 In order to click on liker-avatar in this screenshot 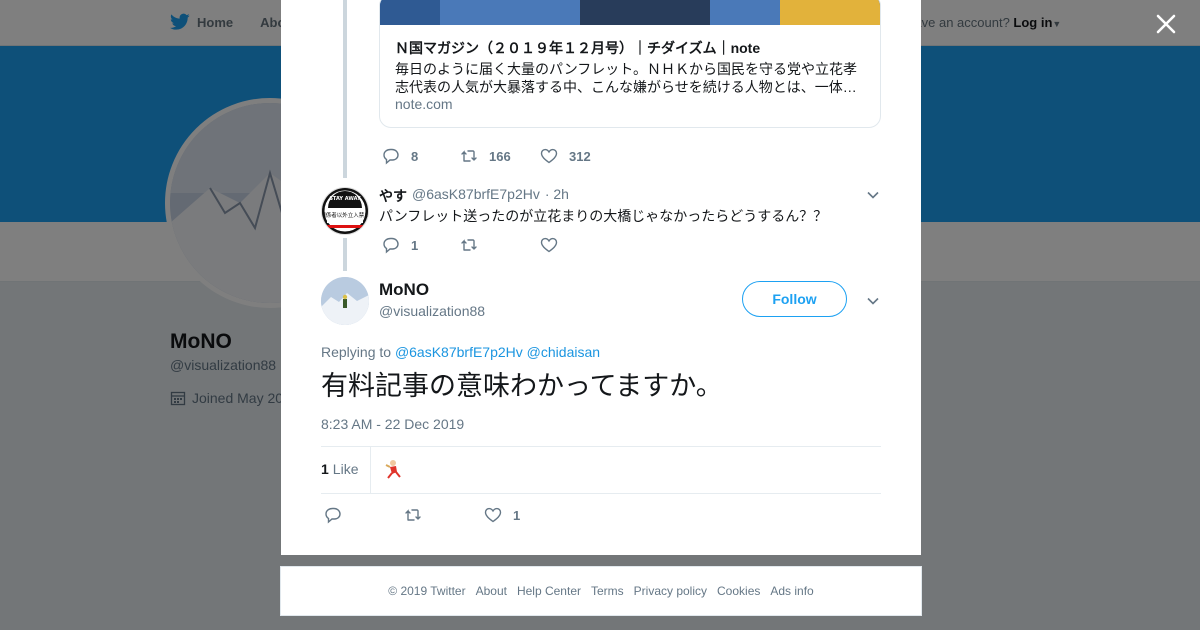, I will do `click(394, 469)`.